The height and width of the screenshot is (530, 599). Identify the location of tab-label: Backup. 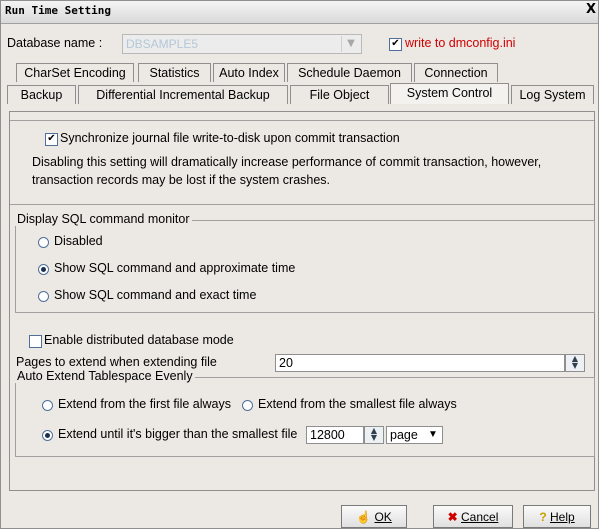
(41, 95).